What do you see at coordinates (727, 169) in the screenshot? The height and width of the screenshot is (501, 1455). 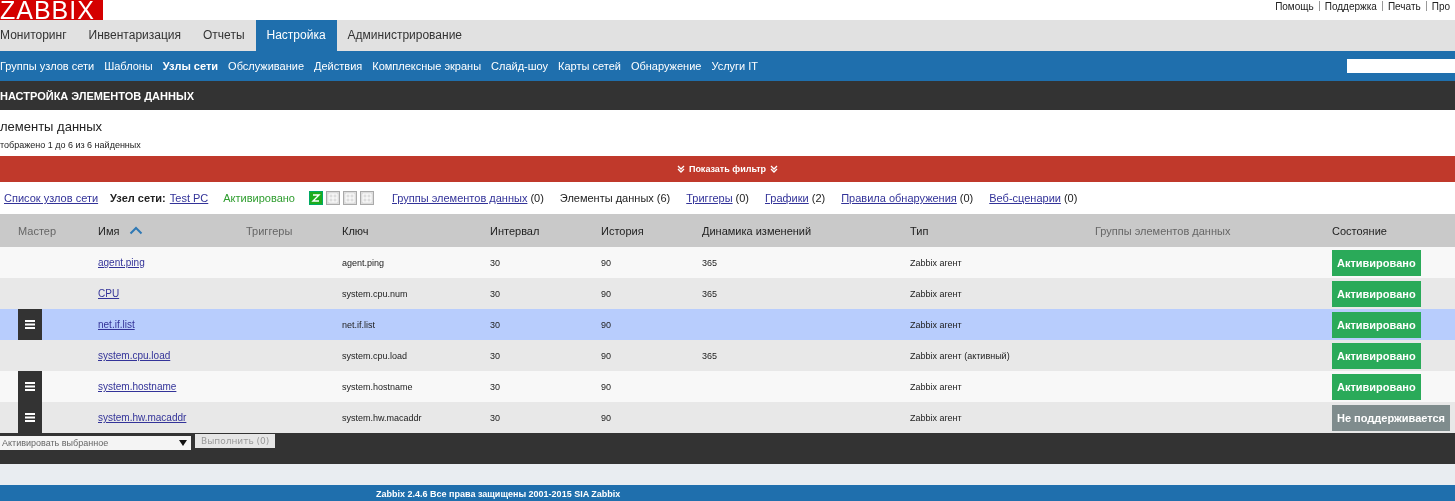 I see `filter-toggle: Показать фильтр` at bounding box center [727, 169].